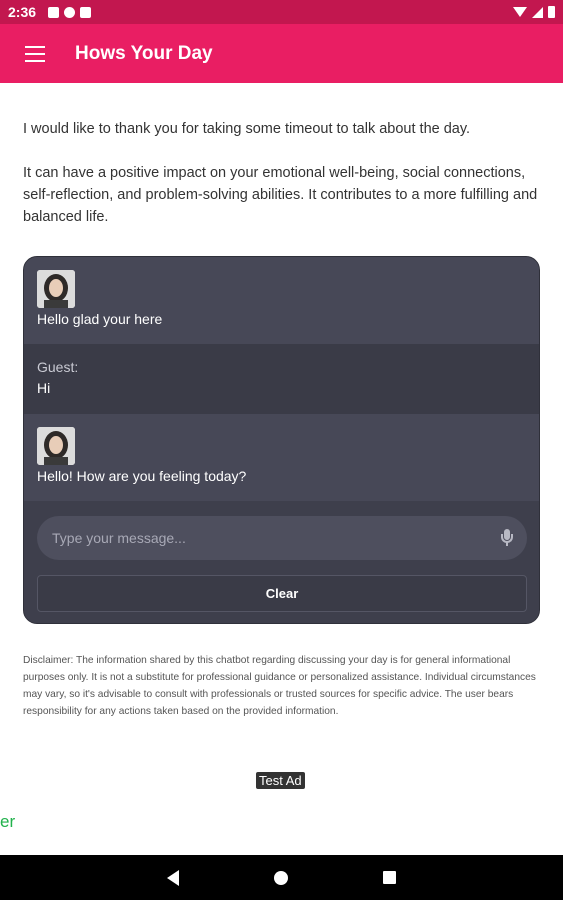 Image resolution: width=563 pixels, height=900 pixels. Describe the element at coordinates (100, 319) in the screenshot. I see `chat-message-text: Hello glad your here` at that location.